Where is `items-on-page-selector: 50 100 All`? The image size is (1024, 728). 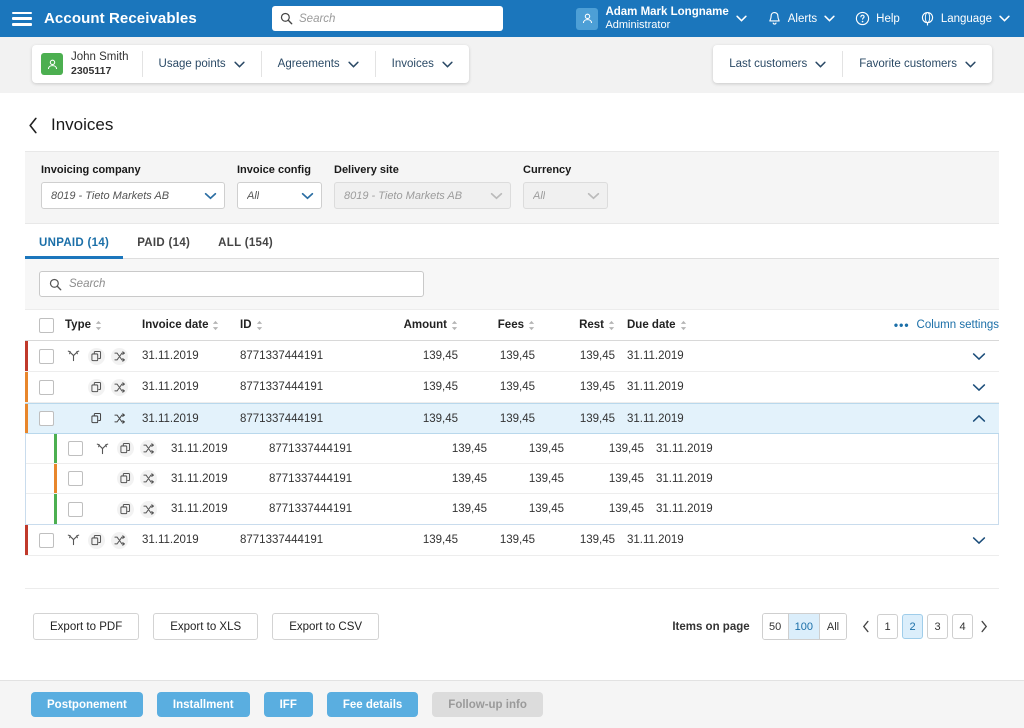
items-on-page-selector: 50 100 All is located at coordinates (804, 626).